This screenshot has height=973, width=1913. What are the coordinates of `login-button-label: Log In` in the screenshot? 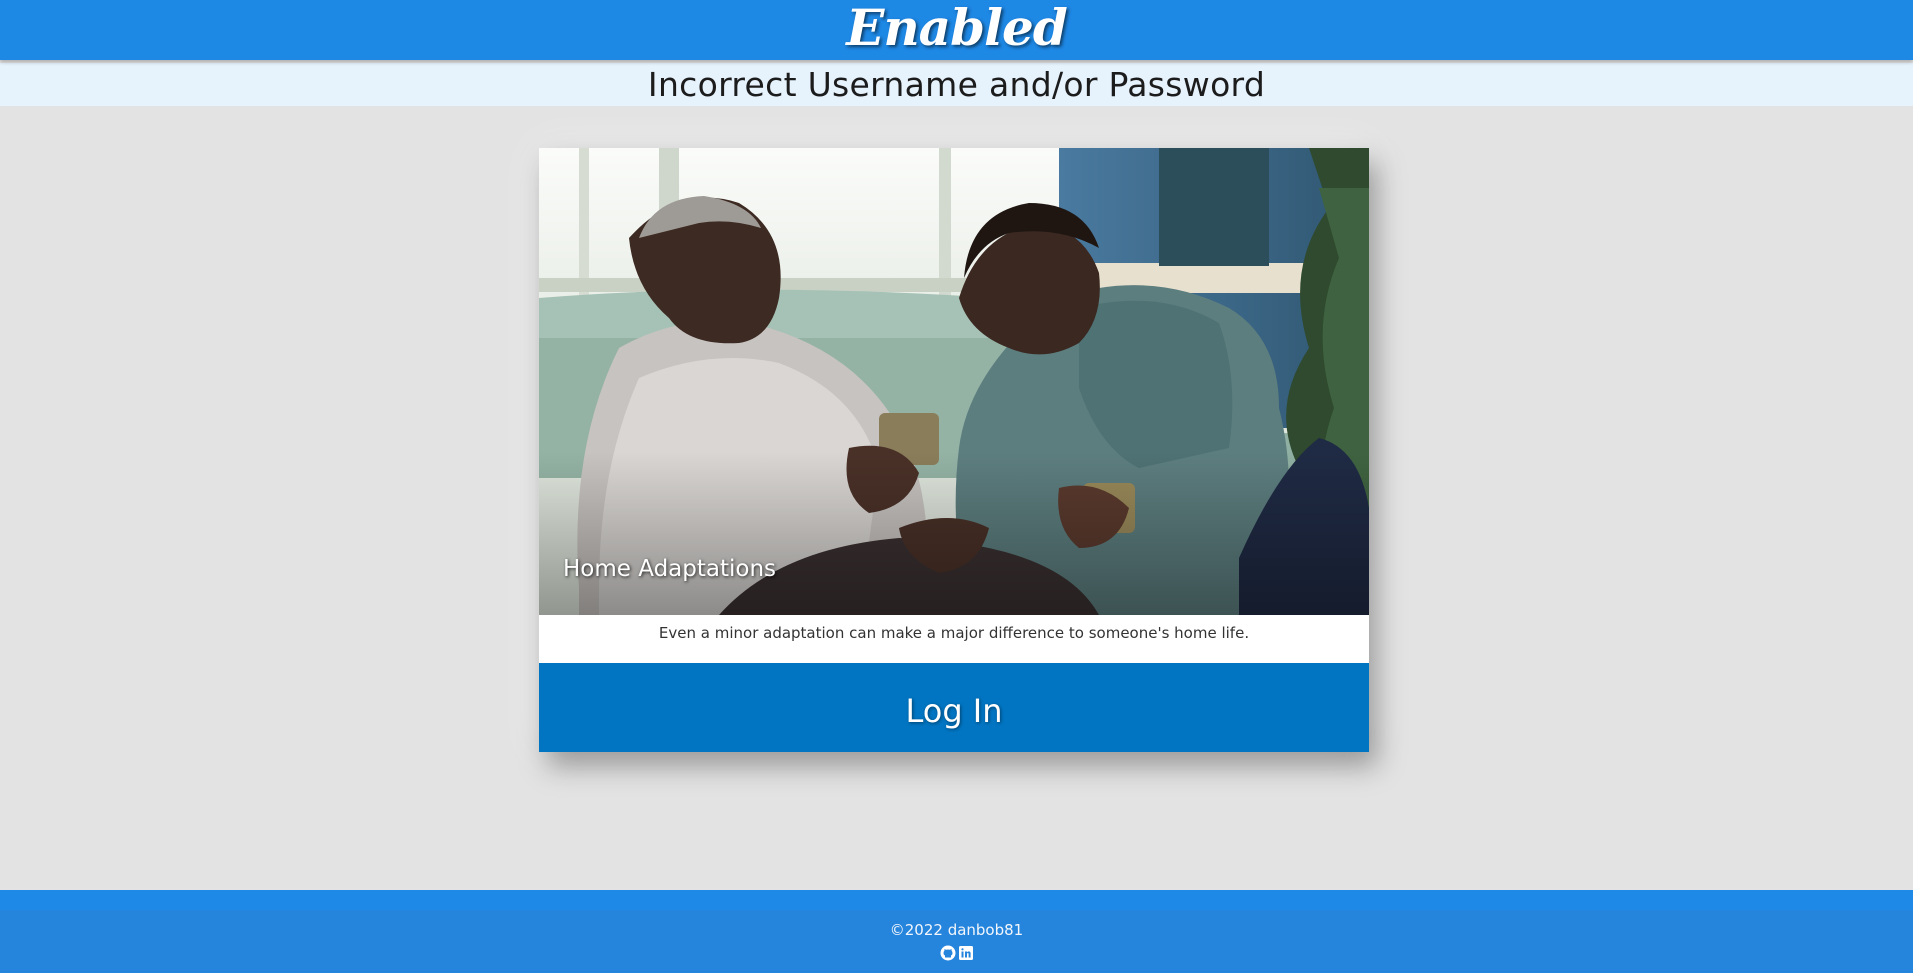 It's located at (954, 711).